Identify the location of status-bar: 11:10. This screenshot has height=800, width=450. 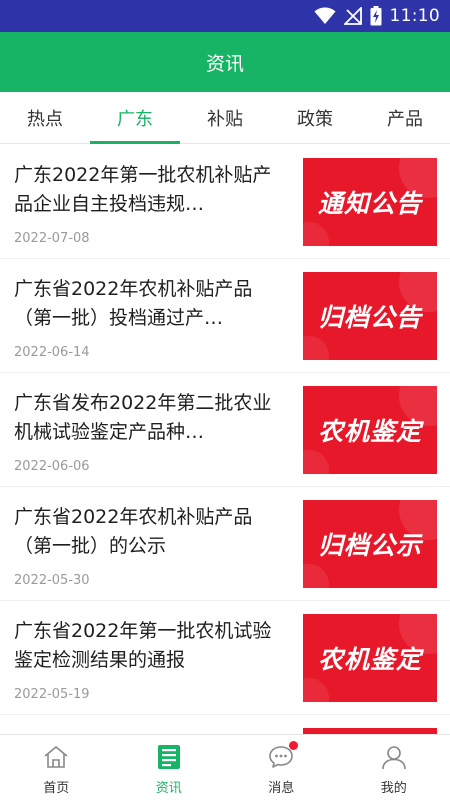
(225, 16).